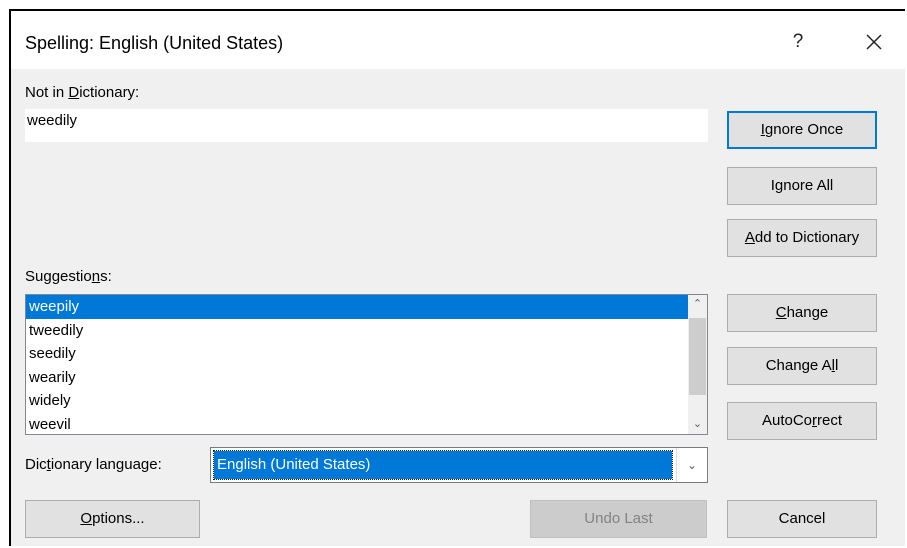 The height and width of the screenshot is (548, 907). I want to click on scroll-thumb, so click(697, 356).